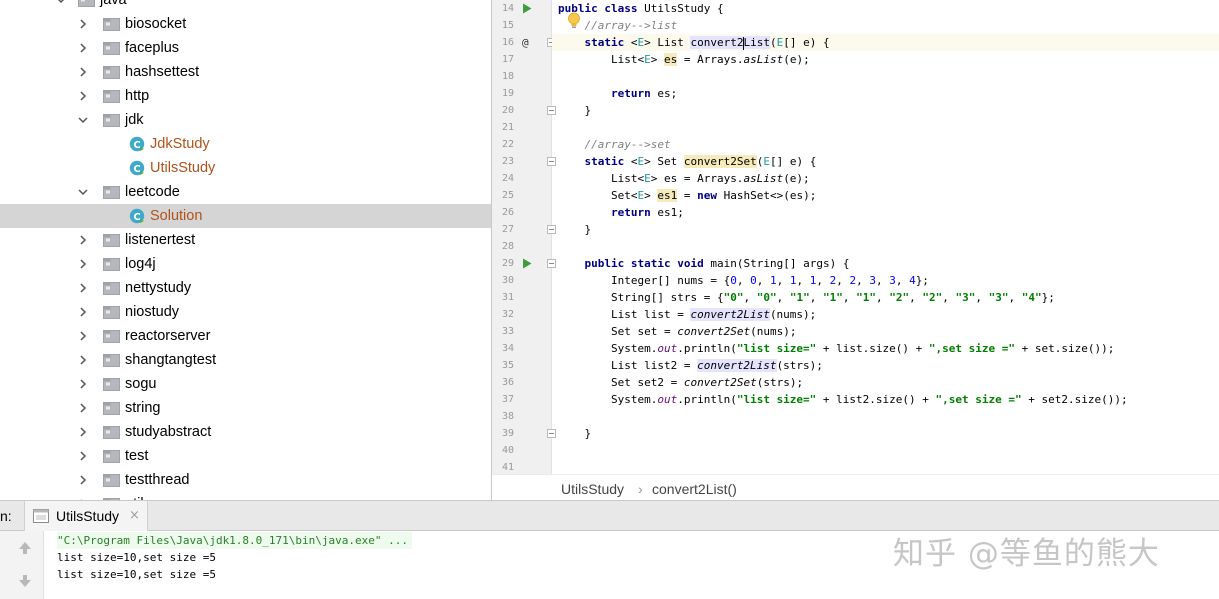 This screenshot has width=1219, height=599. What do you see at coordinates (134, 496) in the screenshot?
I see `tree-item-label: util` at bounding box center [134, 496].